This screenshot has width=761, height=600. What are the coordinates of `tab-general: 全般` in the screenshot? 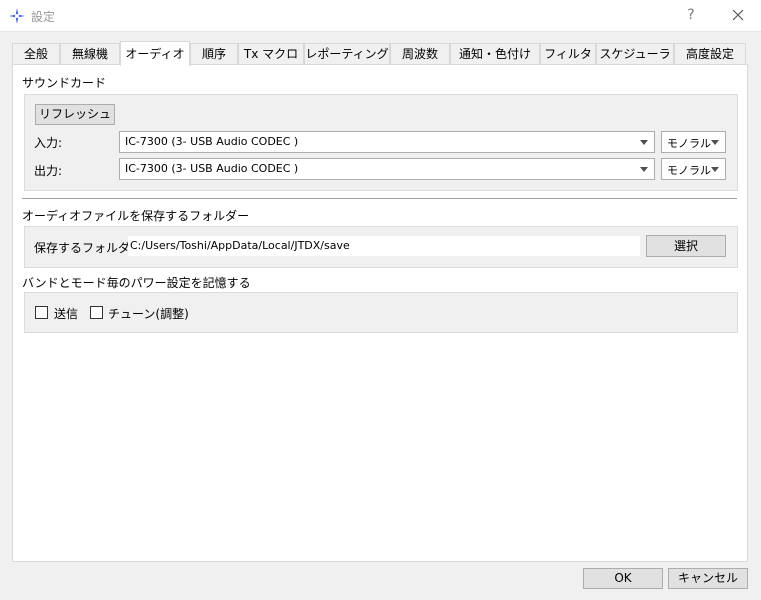 It's located at (36, 53).